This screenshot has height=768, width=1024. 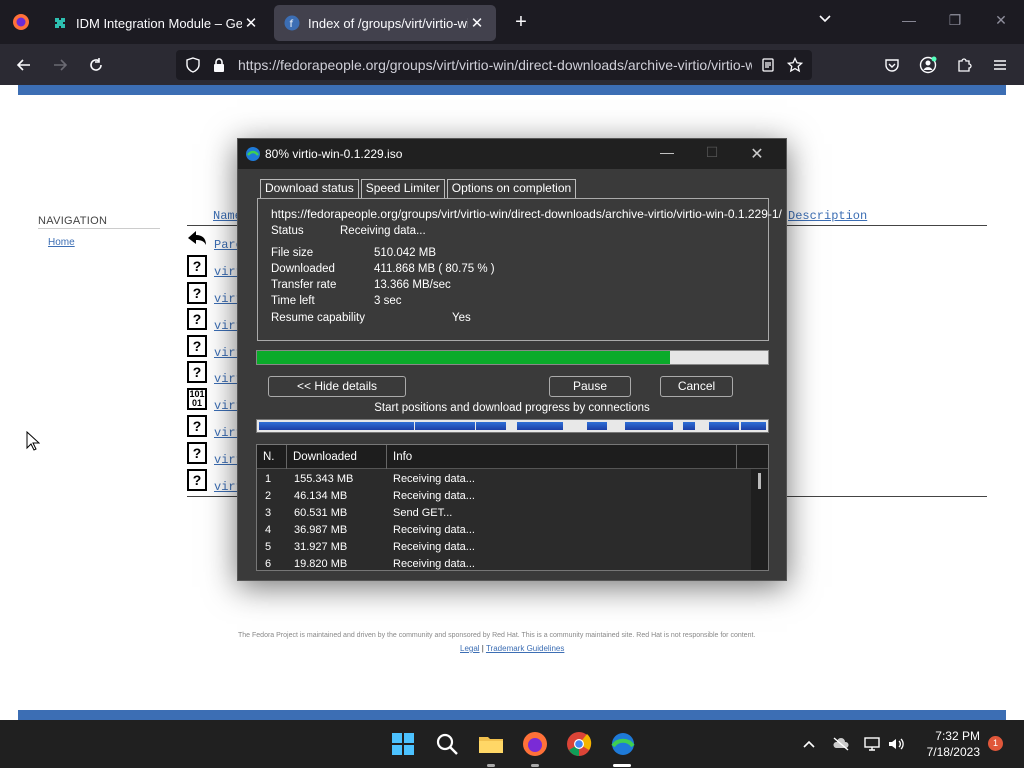 I want to click on tab-idm-integration: IDM Integration Module – Get t ✕, so click(x=156, y=23).